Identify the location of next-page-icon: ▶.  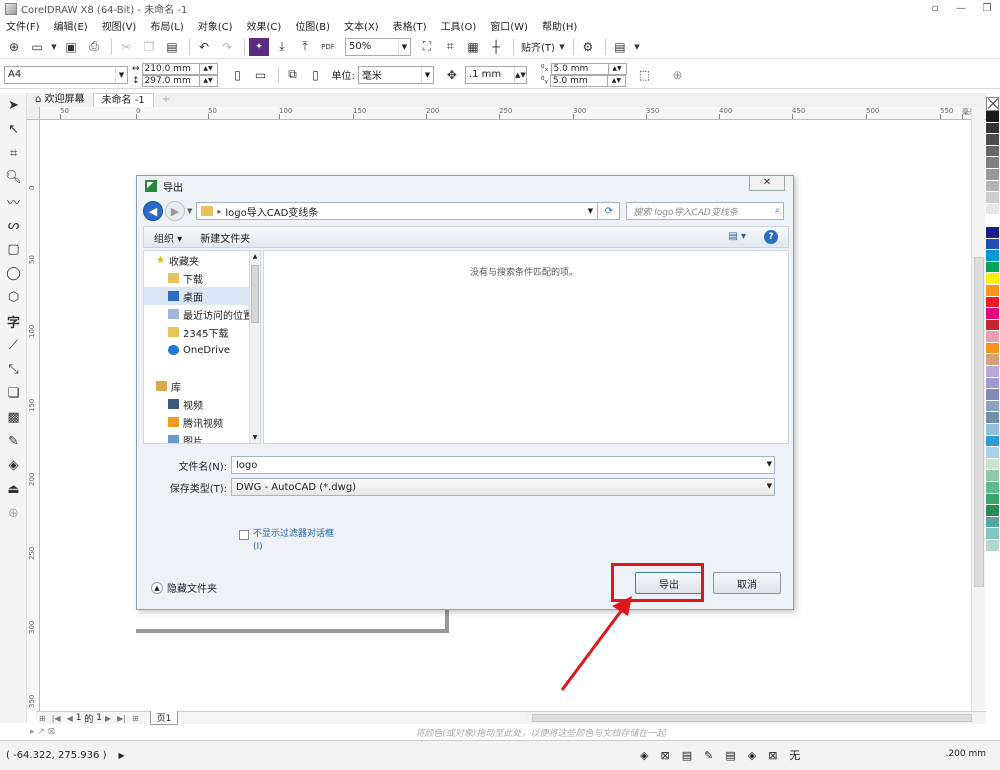
(108, 718).